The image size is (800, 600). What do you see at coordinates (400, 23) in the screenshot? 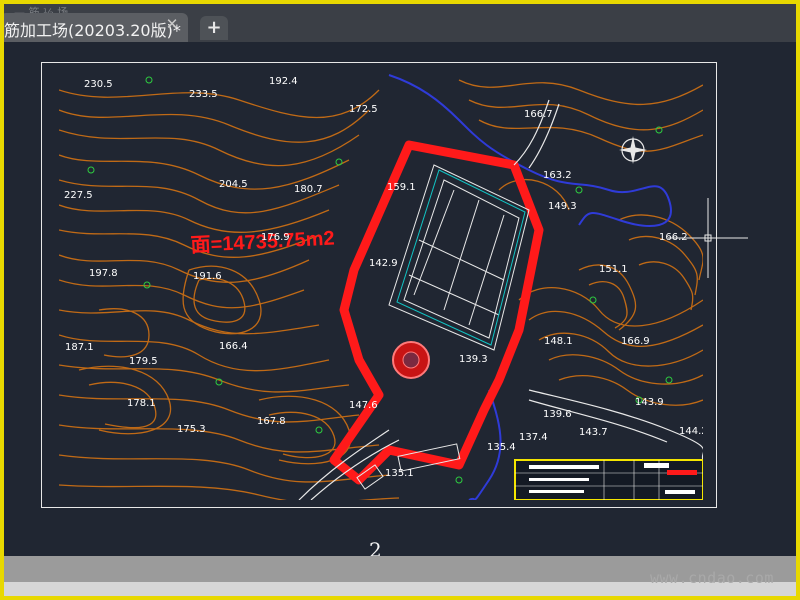
I see `document-tab-bar: — 筋 ½ 场 筋加工场(20203.20版)* ✕ +` at bounding box center [400, 23].